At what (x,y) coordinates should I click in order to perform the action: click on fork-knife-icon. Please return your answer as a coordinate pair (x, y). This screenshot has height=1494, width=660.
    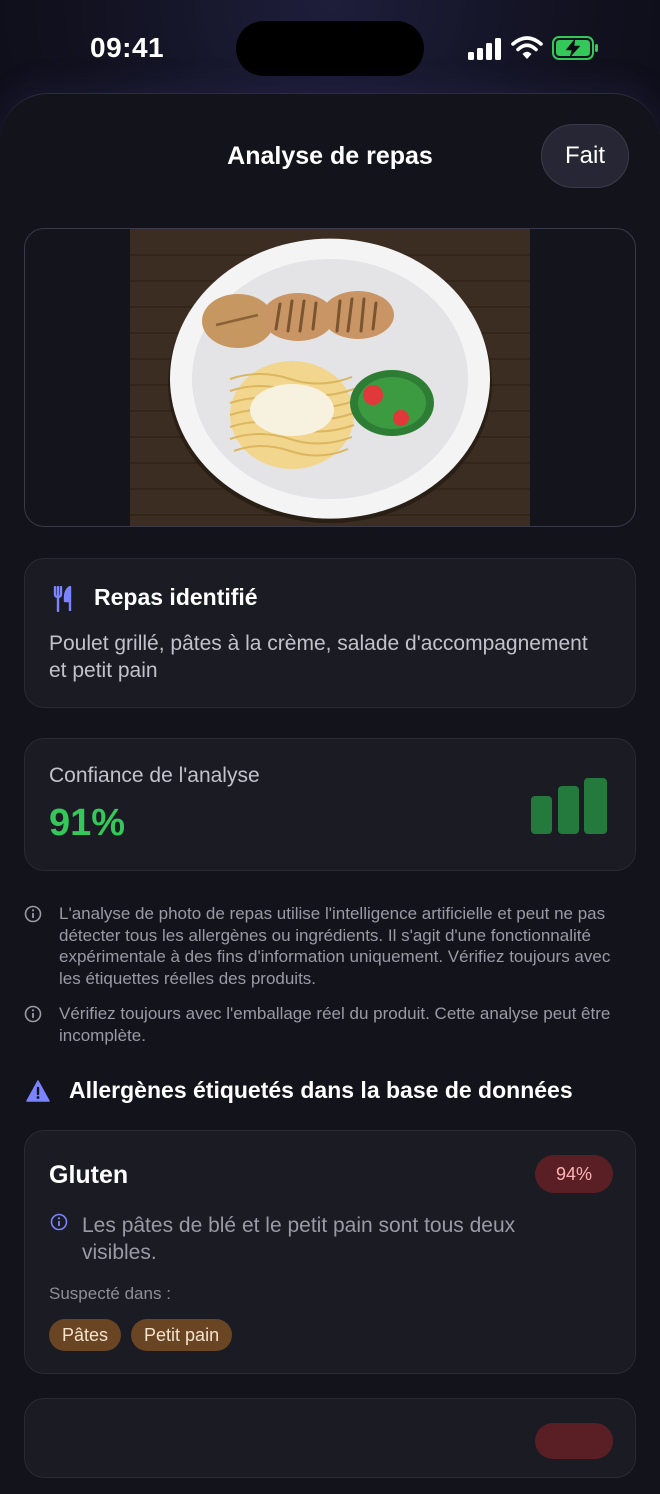
    Looking at the image, I should click on (62, 599).